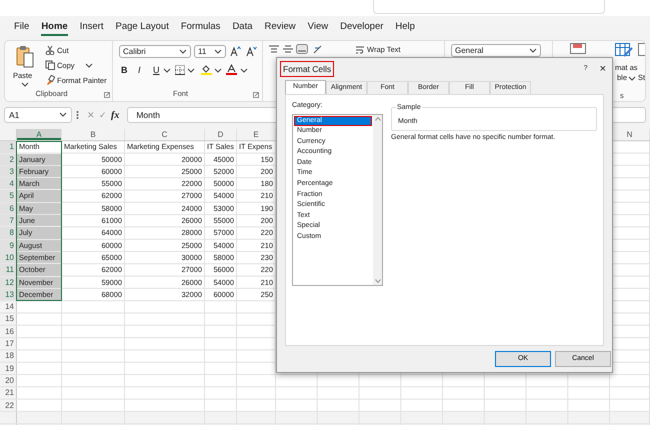  What do you see at coordinates (92, 28) in the screenshot?
I see `ribbon-tab: Insert` at bounding box center [92, 28].